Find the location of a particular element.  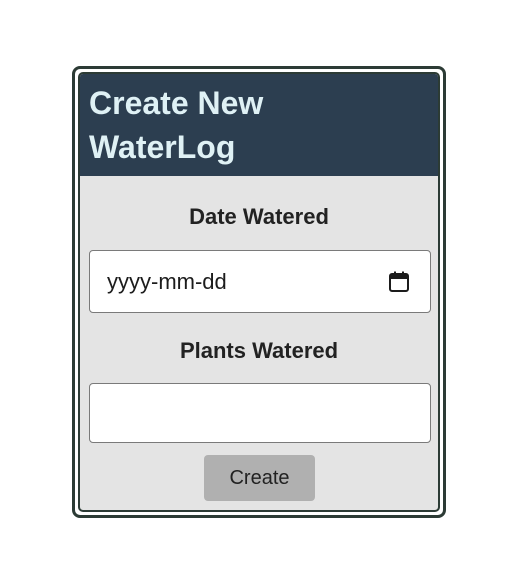

plants-watered-input is located at coordinates (260, 413).